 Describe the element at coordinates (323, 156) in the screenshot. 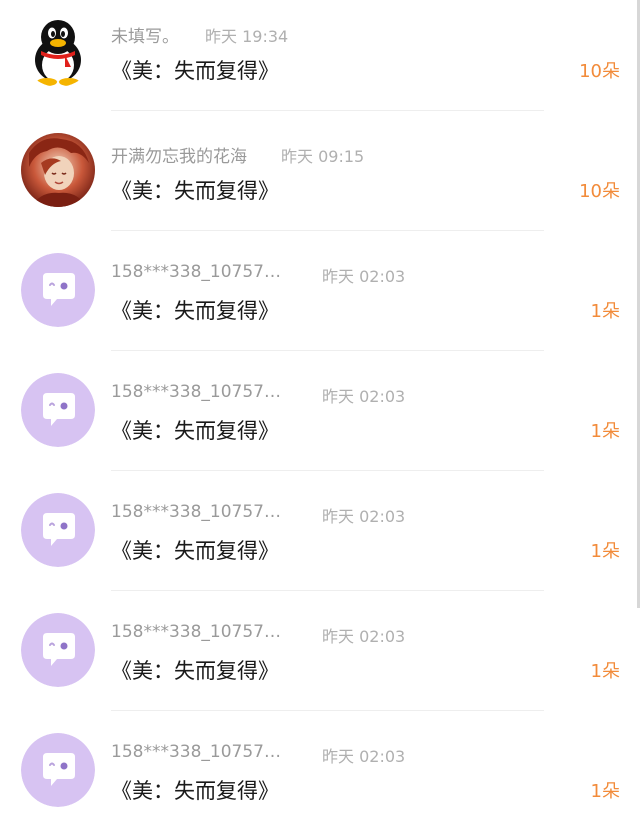

I see `timestamp: 昨天 09:15` at that location.